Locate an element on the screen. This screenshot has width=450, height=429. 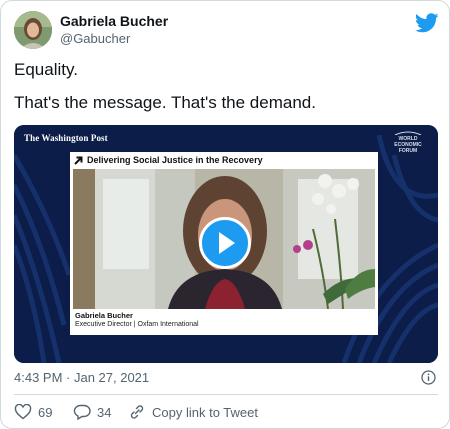
wef-logo-text: WORLD ECONOMIC FORUM is located at coordinates (408, 145).